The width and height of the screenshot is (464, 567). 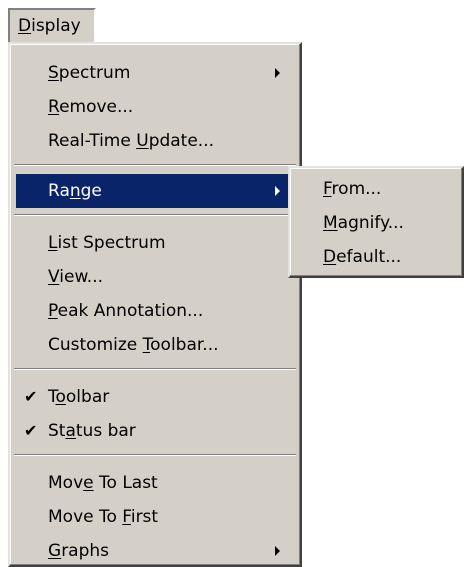 What do you see at coordinates (92, 141) in the screenshot?
I see `menu-item-label-pre: Real-Time` at bounding box center [92, 141].